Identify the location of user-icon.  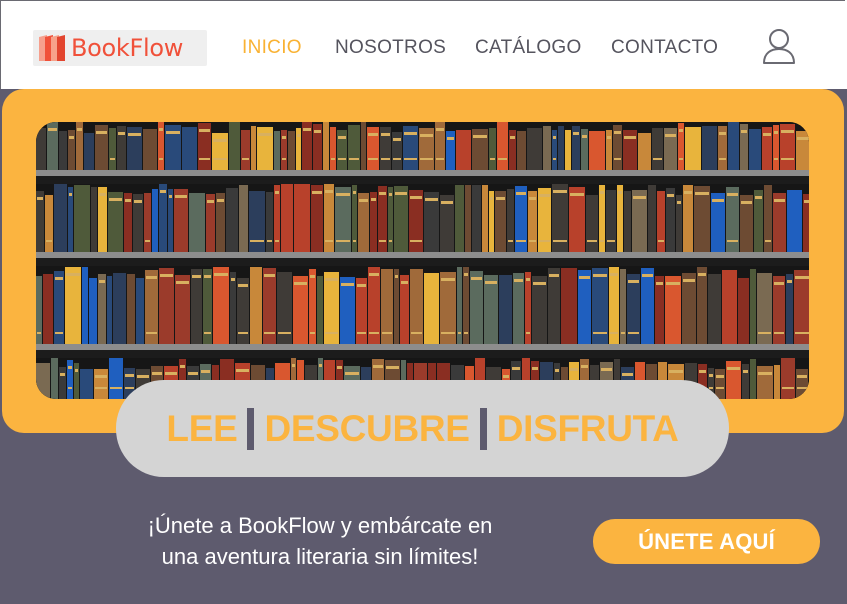
(779, 46).